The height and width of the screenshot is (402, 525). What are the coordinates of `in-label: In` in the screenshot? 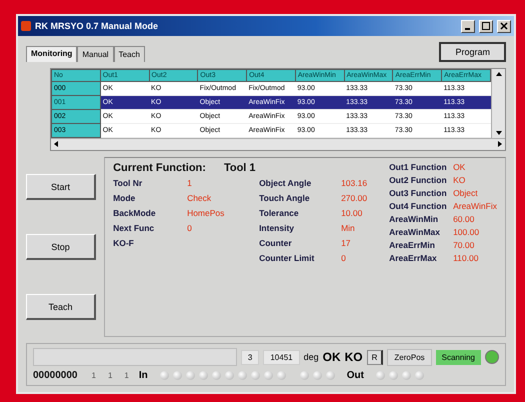 It's located at (143, 375).